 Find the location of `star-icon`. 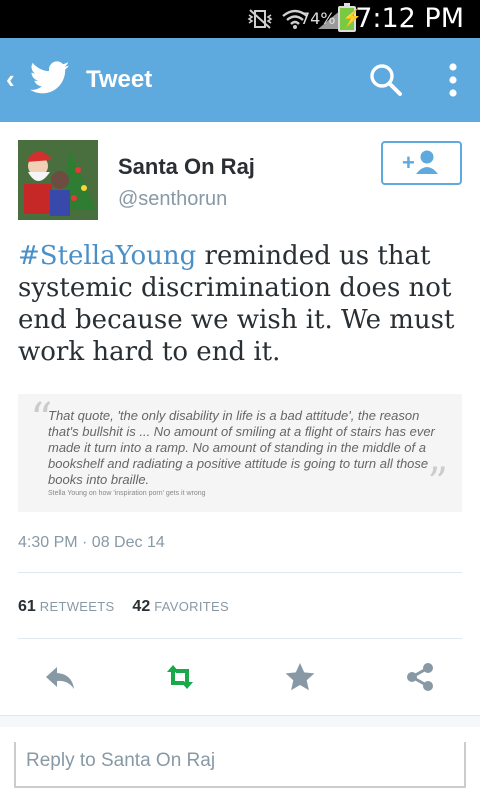

star-icon is located at coordinates (300, 677).